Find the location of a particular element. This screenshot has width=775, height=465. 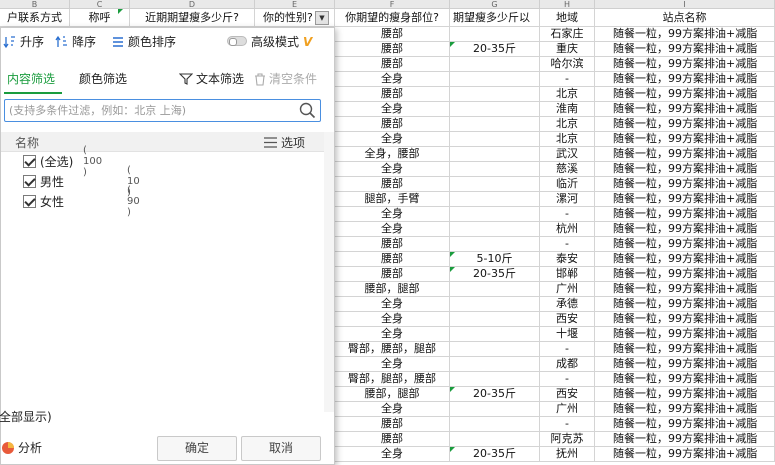

advanced-mode-toggle is located at coordinates (237, 41).